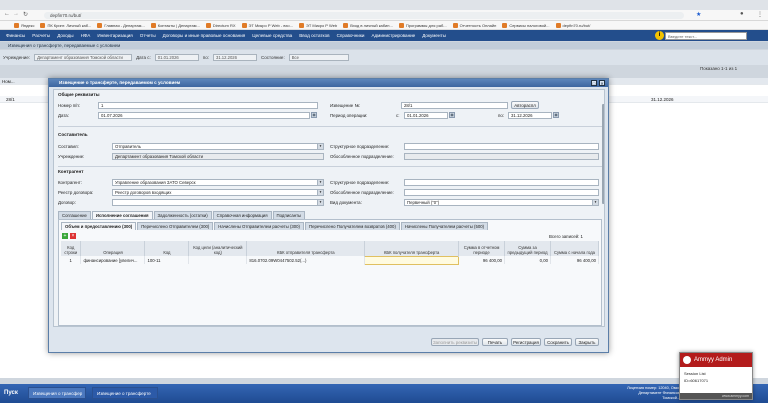 Image resolution: width=768 pixels, height=403 pixels. I want to click on maximize-icon: □, so click(594, 83).